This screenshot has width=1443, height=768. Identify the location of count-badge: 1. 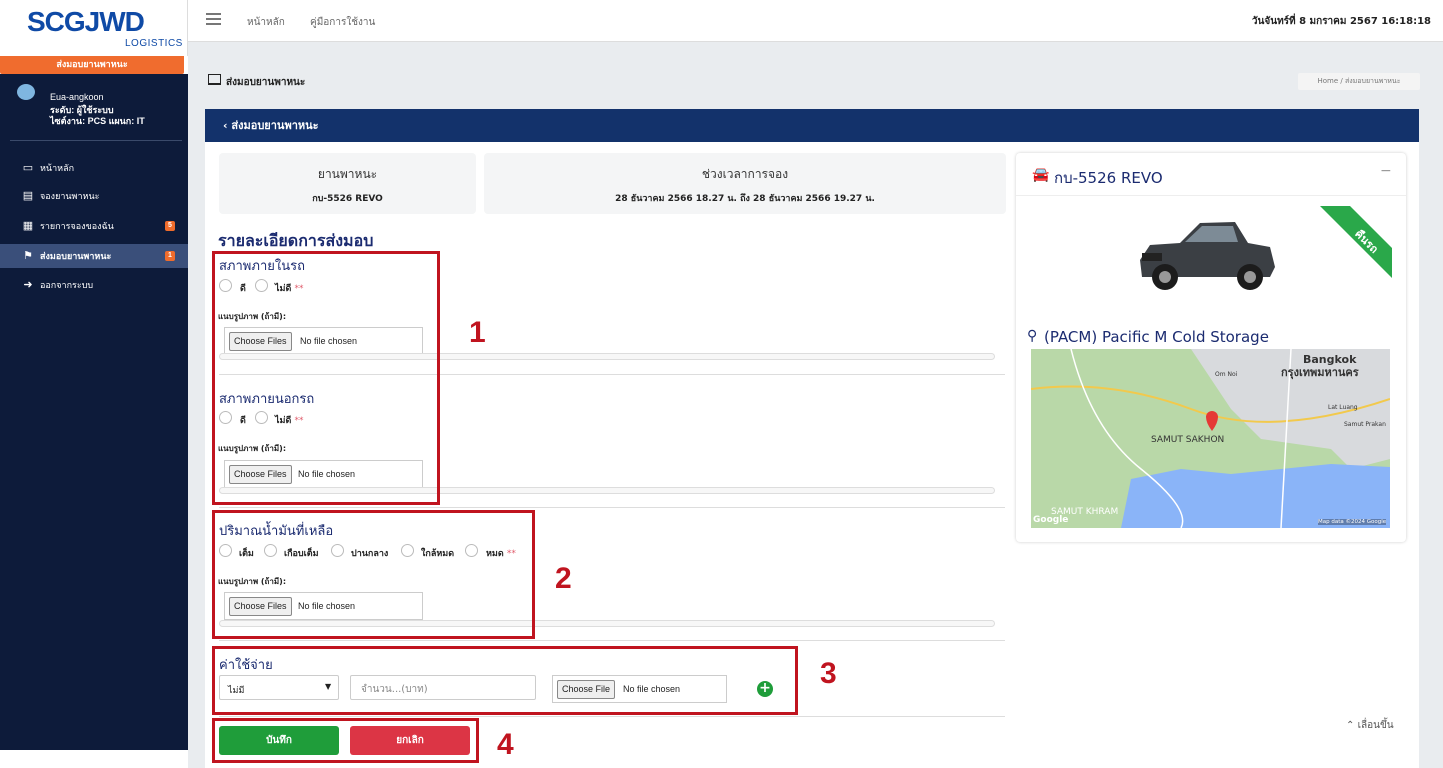
(170, 256).